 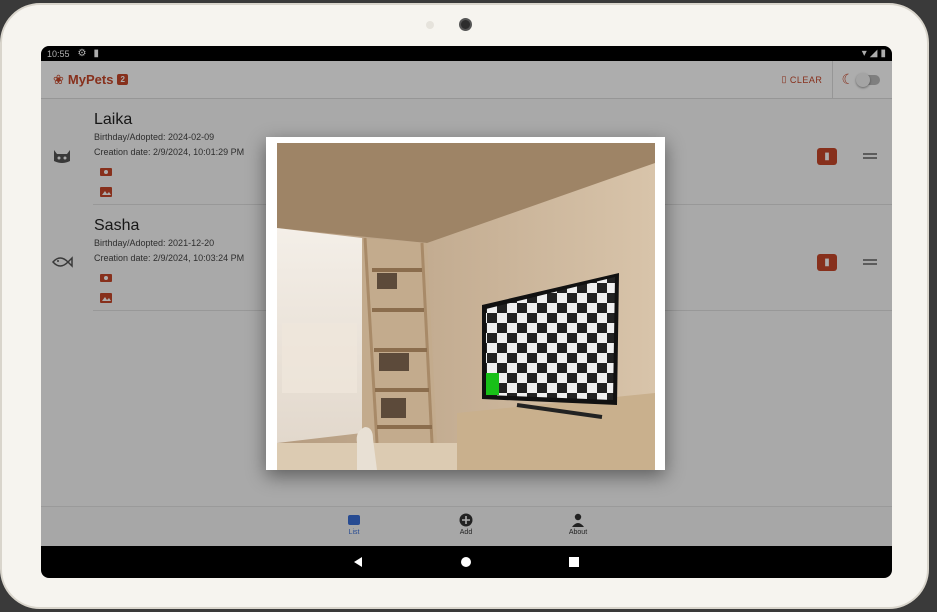 I want to click on home-icon, so click(x=466, y=562).